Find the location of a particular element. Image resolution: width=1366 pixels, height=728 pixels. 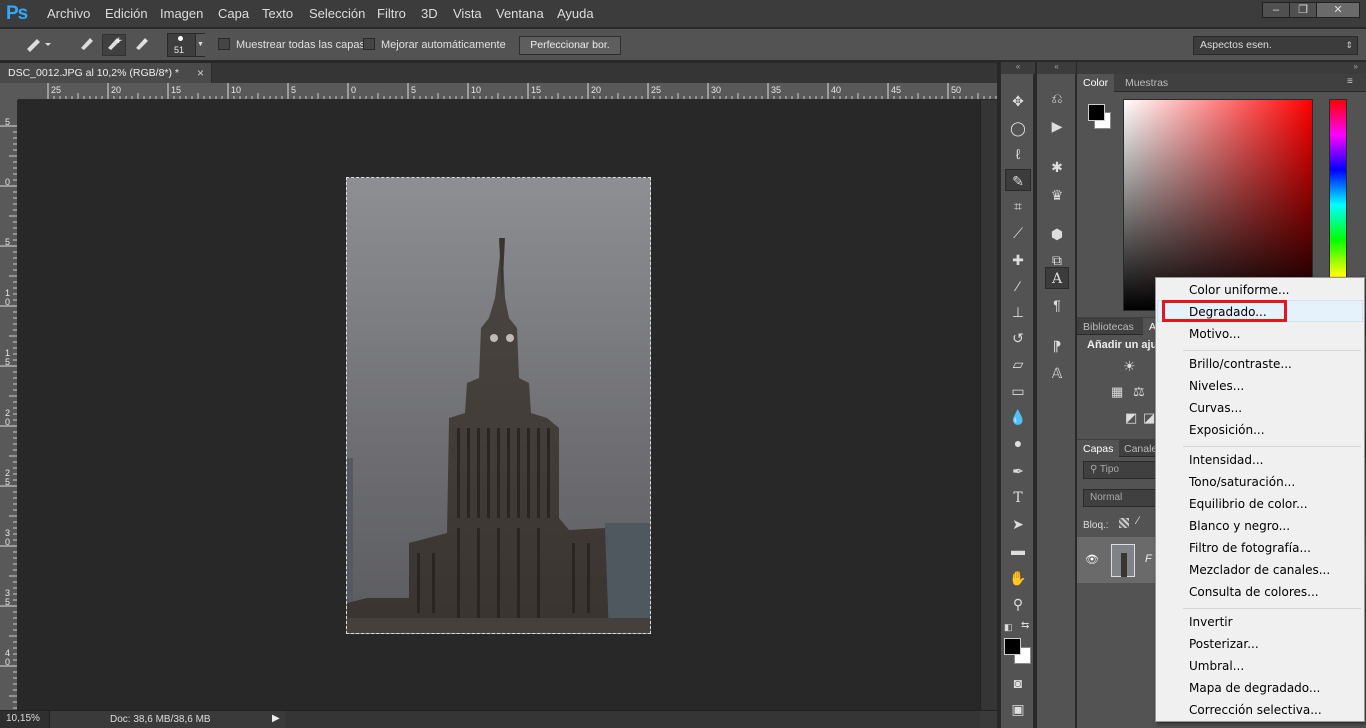

paragraph-styles-icon: 𝔸 is located at coordinates (1057, 373).